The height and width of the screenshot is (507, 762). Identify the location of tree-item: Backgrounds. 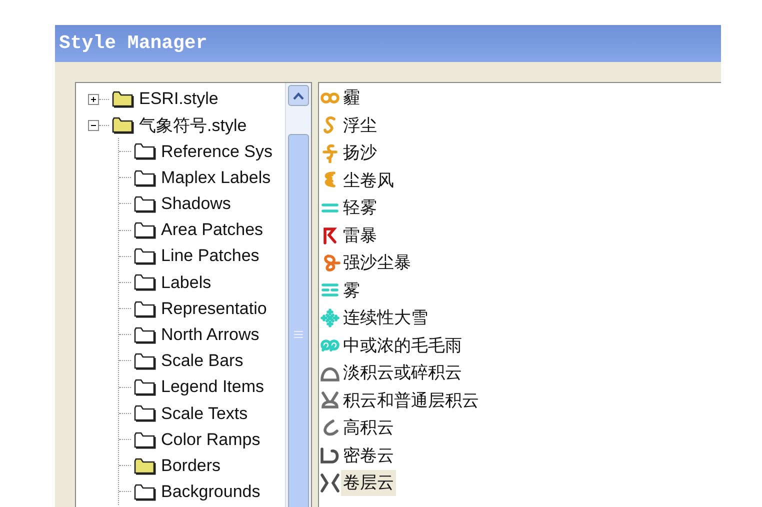
(210, 492).